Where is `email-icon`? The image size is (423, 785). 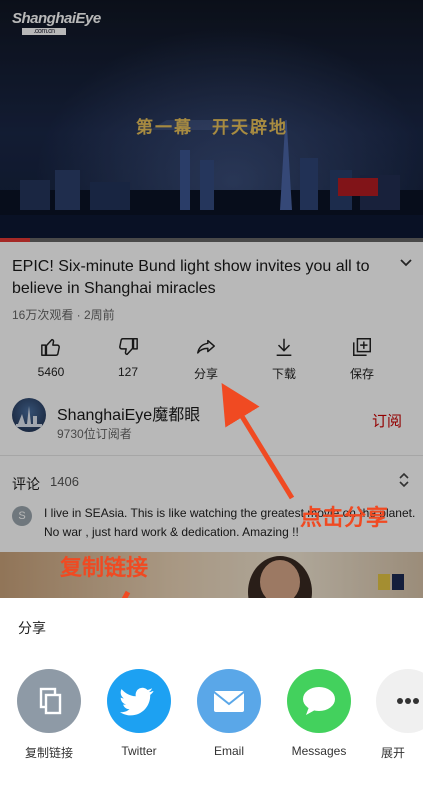
email-icon is located at coordinates (229, 701).